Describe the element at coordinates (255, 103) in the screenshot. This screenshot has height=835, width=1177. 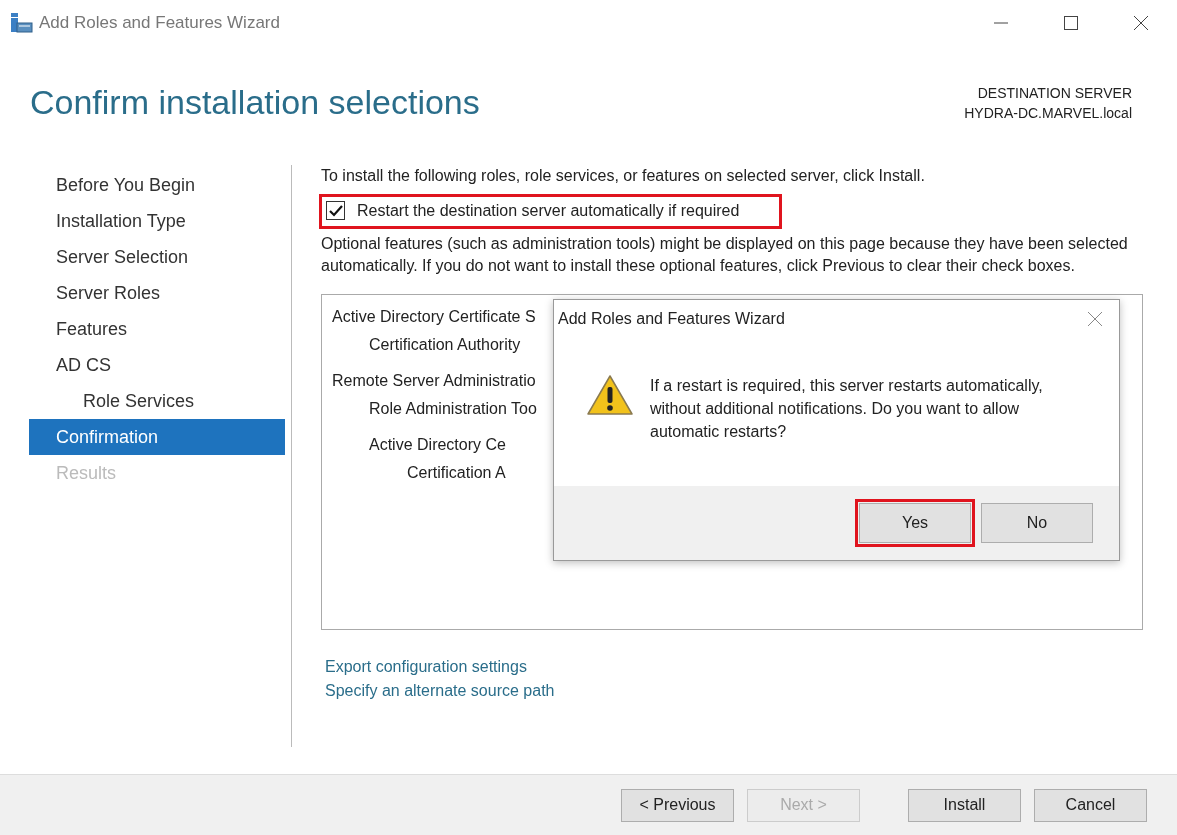
I see `page-title: Confirm installation selections` at that location.